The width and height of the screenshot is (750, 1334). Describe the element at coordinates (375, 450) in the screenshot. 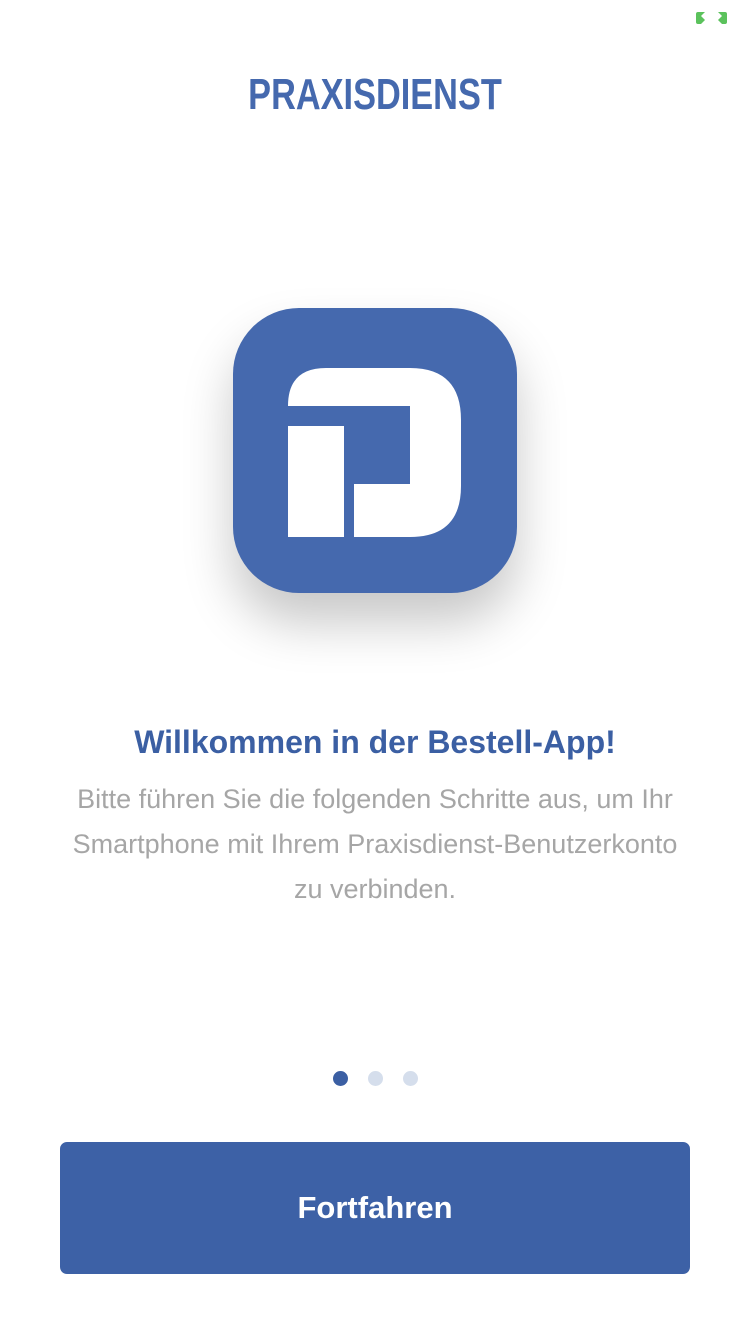

I see `app-logo-icon` at that location.